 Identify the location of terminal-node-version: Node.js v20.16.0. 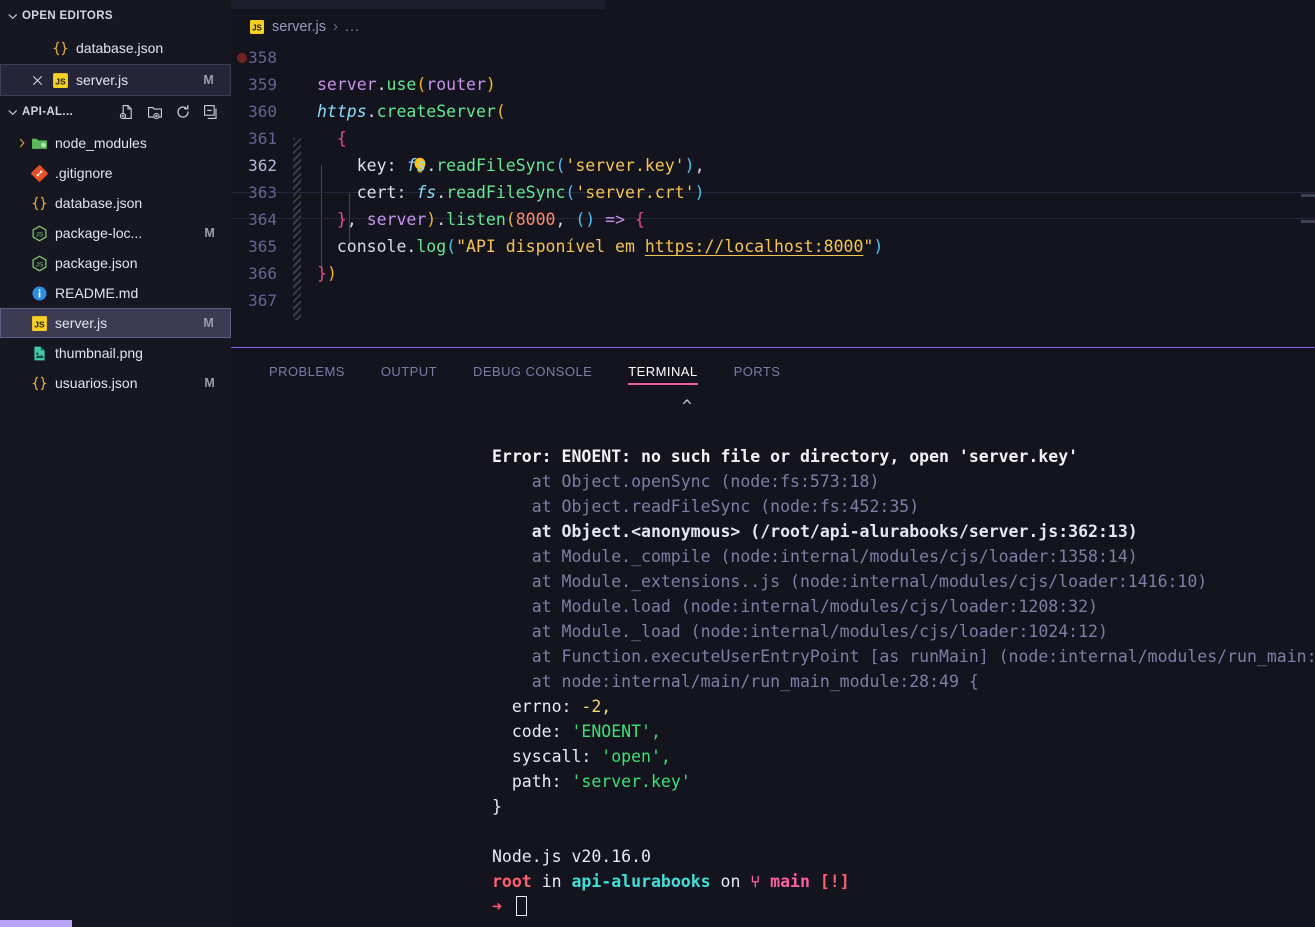
(571, 856).